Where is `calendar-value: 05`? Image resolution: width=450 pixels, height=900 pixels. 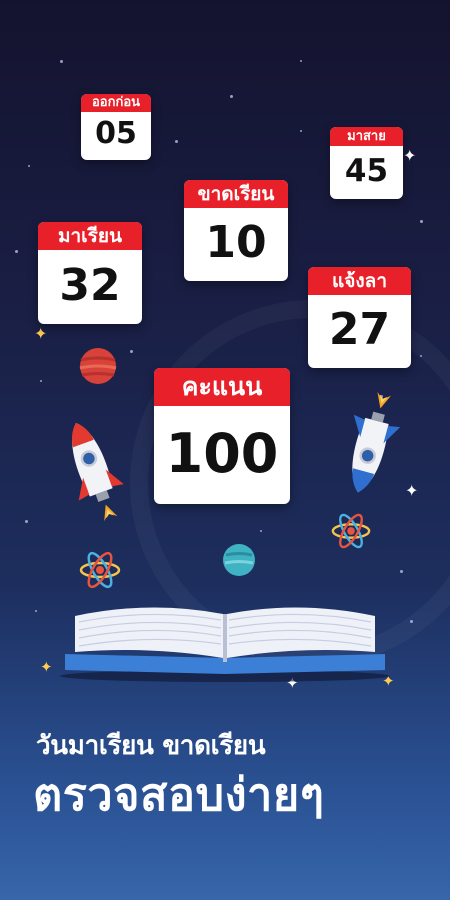
calendar-value: 05 is located at coordinates (116, 133).